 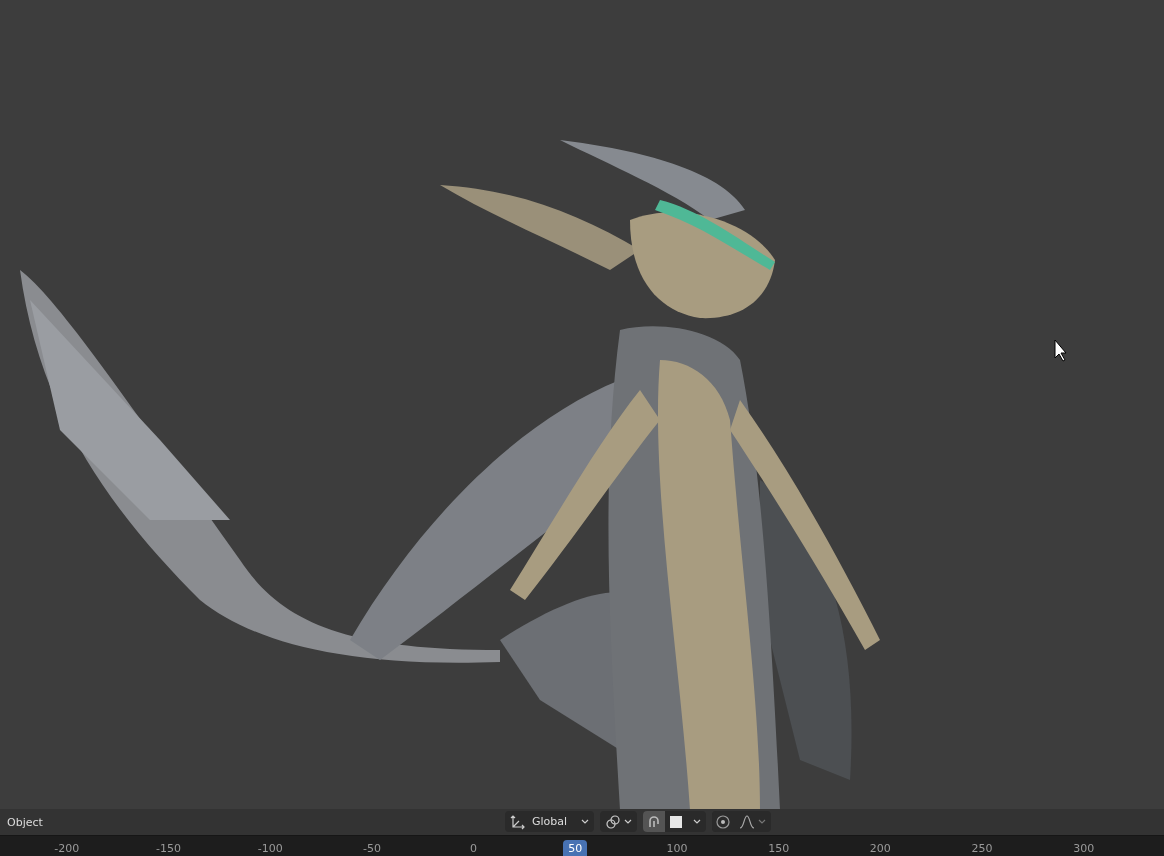 I want to click on mode-label: Object, so click(x=25, y=822).